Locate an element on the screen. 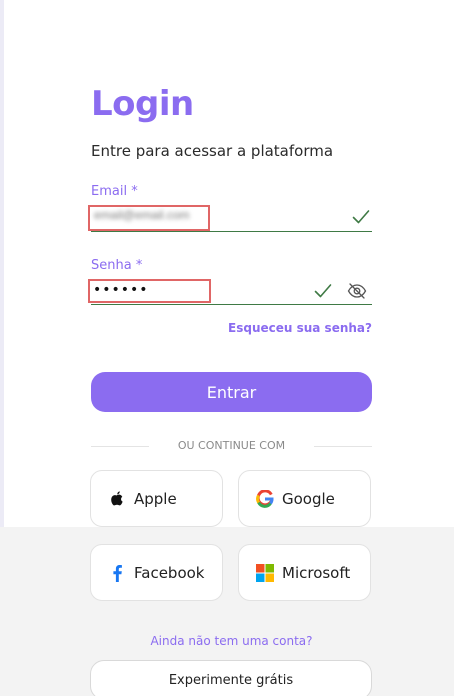 This screenshot has width=454, height=696. email-required-mark: * is located at coordinates (134, 191).